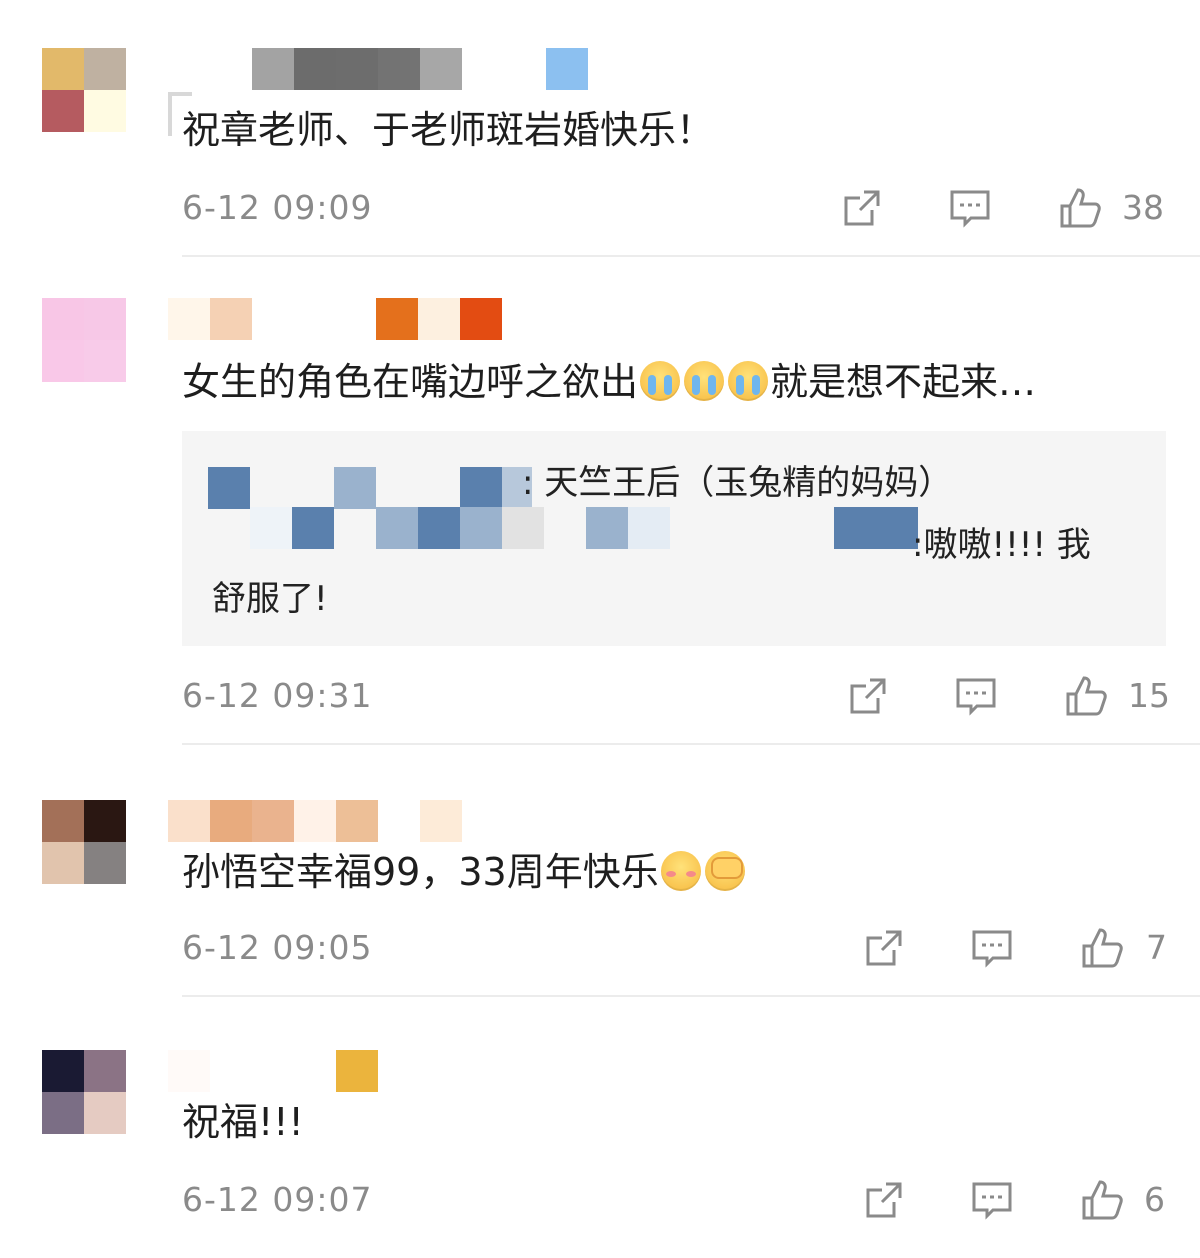  What do you see at coordinates (448, 130) in the screenshot?
I see `comment-text: 祝章老师、于老师斑岩婚快乐！` at bounding box center [448, 130].